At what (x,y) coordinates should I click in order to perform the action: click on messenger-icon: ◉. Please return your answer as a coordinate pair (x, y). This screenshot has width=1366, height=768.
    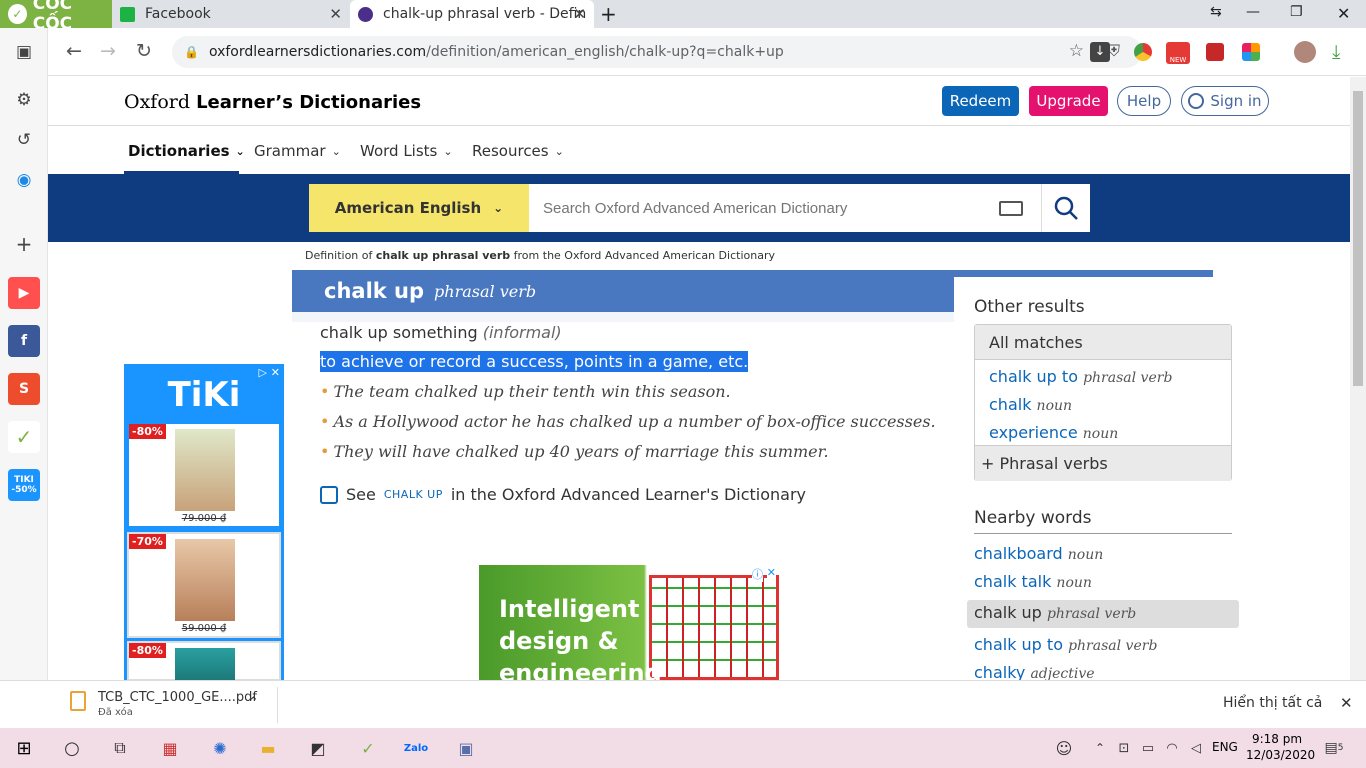
    Looking at the image, I should click on (24, 180).